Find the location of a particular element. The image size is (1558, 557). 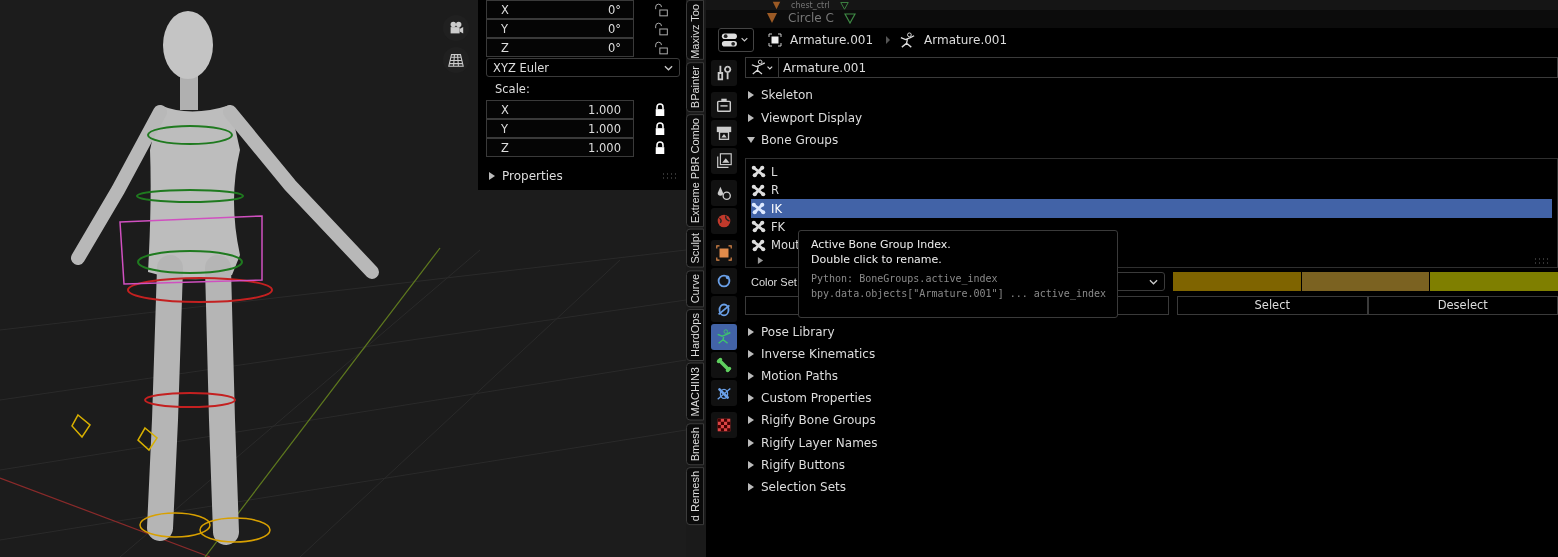

world-tab is located at coordinates (724, 221).